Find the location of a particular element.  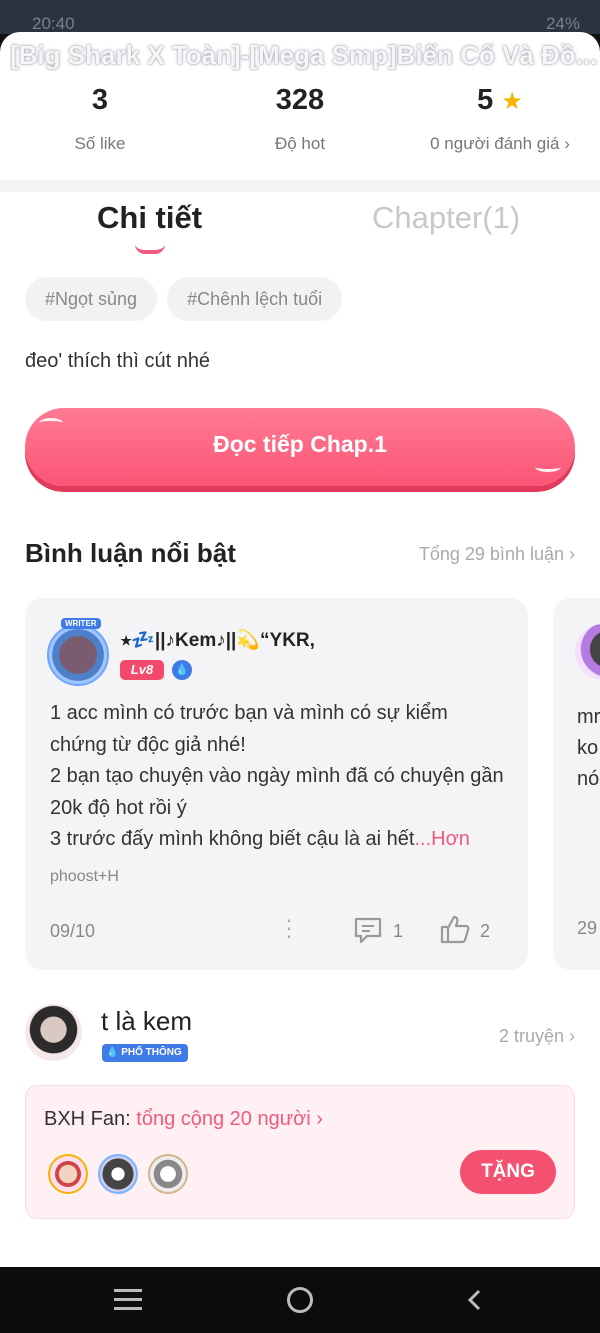

reply-icon is located at coordinates (368, 930).